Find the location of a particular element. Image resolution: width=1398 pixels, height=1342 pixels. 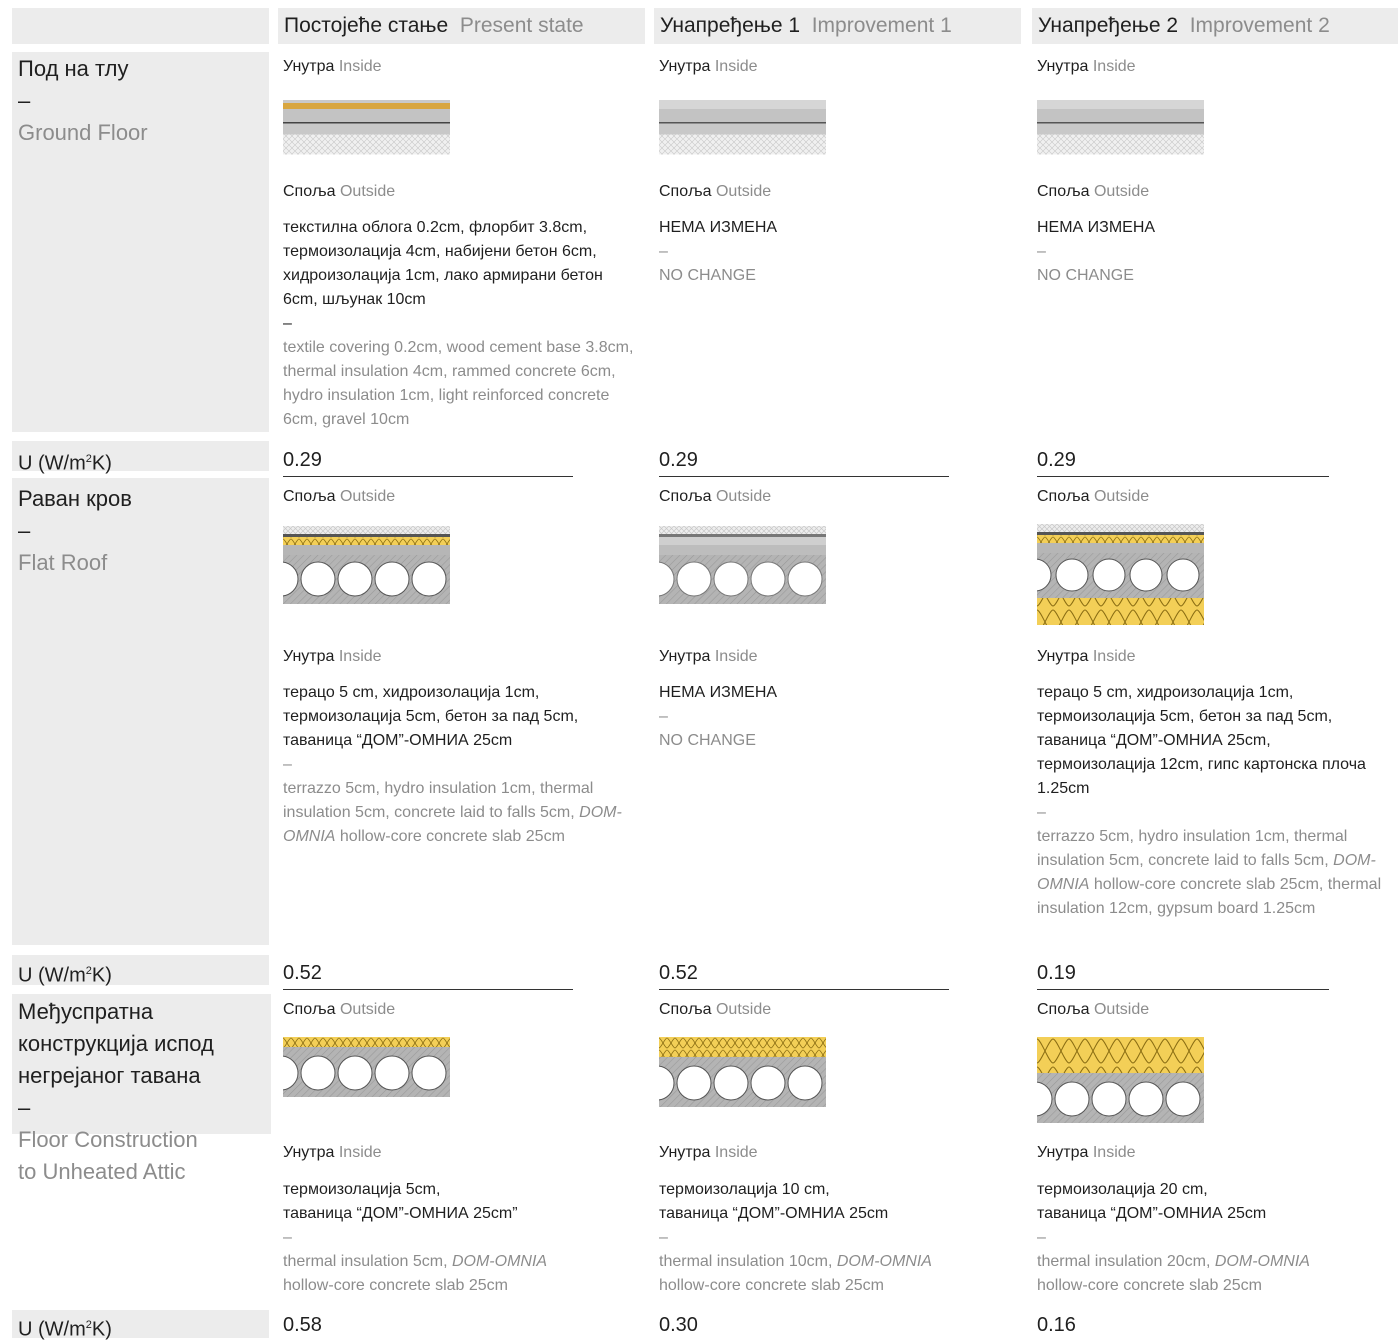

desc-sr-2: таваница “ДОМ”-ОМНИА 25cm” is located at coordinates (400, 1213).